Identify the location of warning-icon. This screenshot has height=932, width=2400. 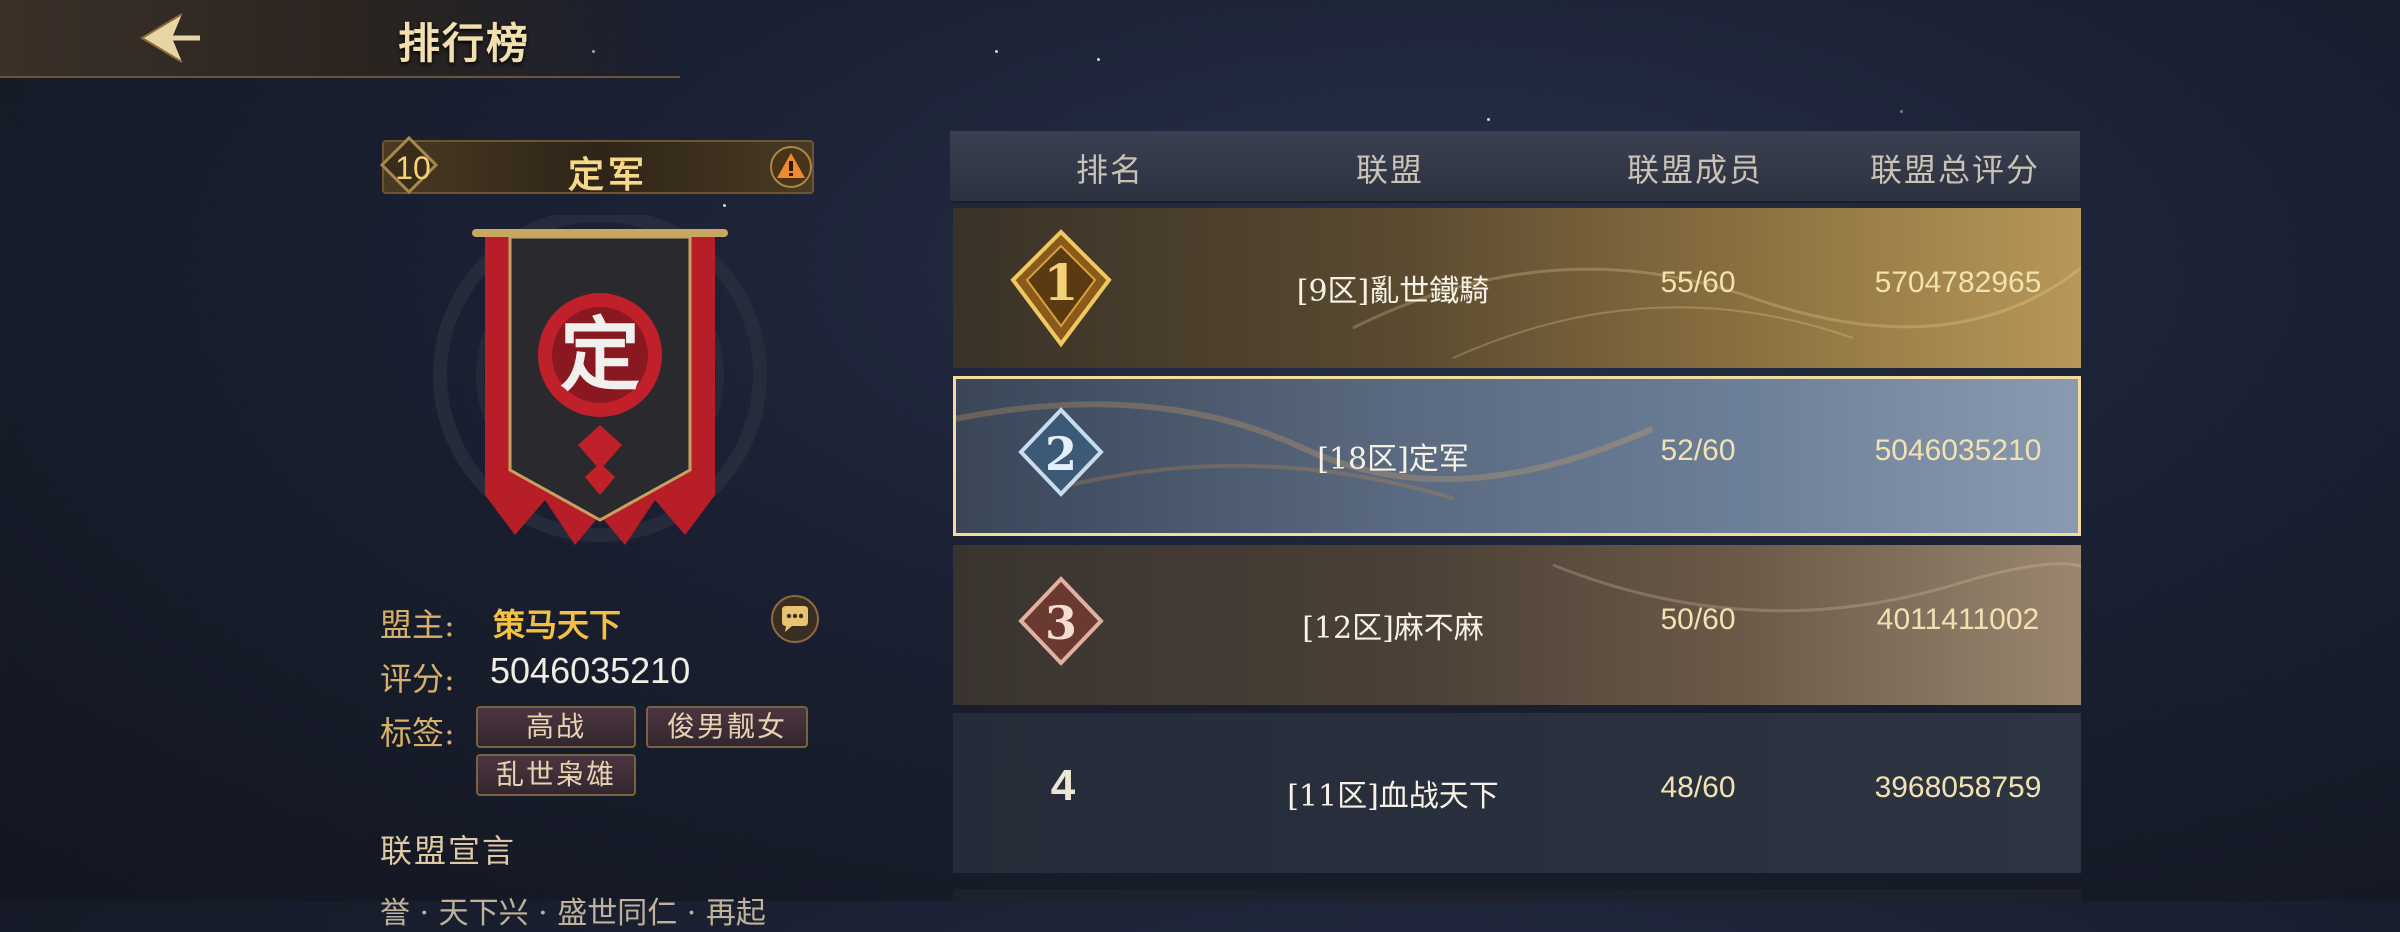
(791, 167).